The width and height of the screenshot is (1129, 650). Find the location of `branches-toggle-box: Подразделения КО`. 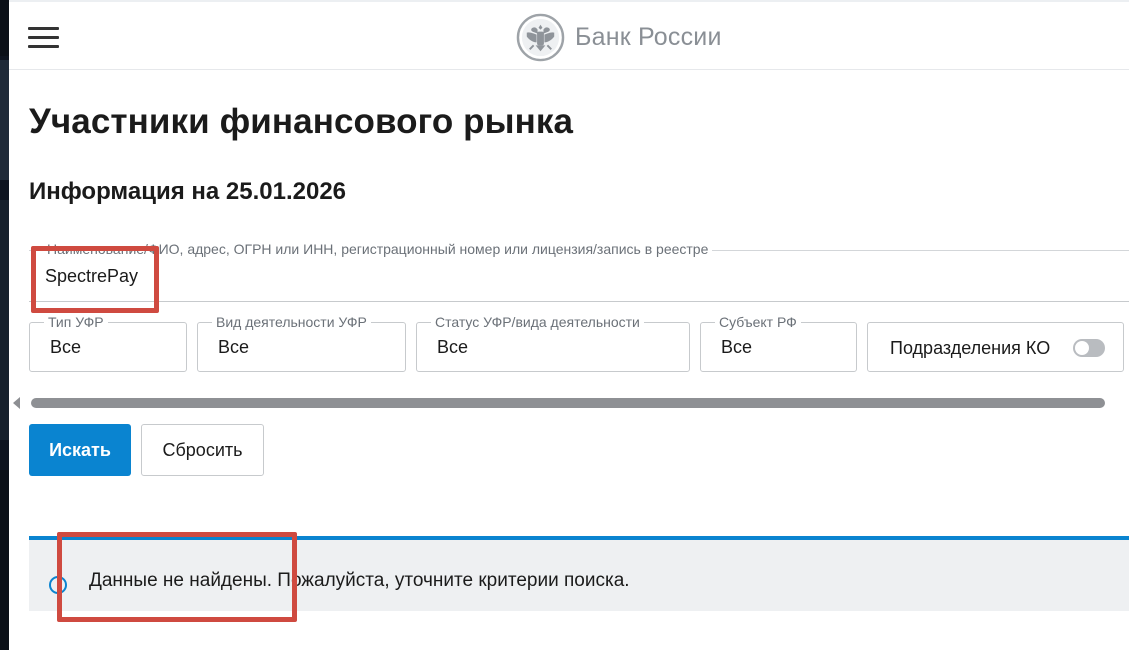

branches-toggle-box: Подразделения КО is located at coordinates (995, 347).